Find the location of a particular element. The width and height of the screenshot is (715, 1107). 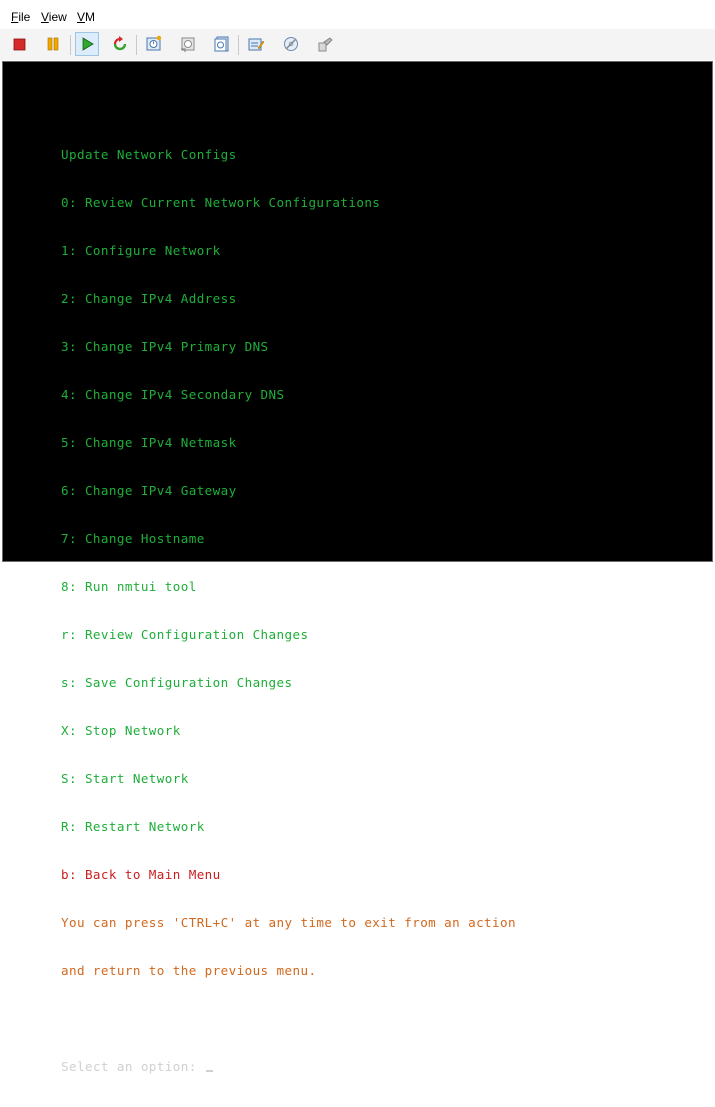

revert-button is located at coordinates (188, 44).